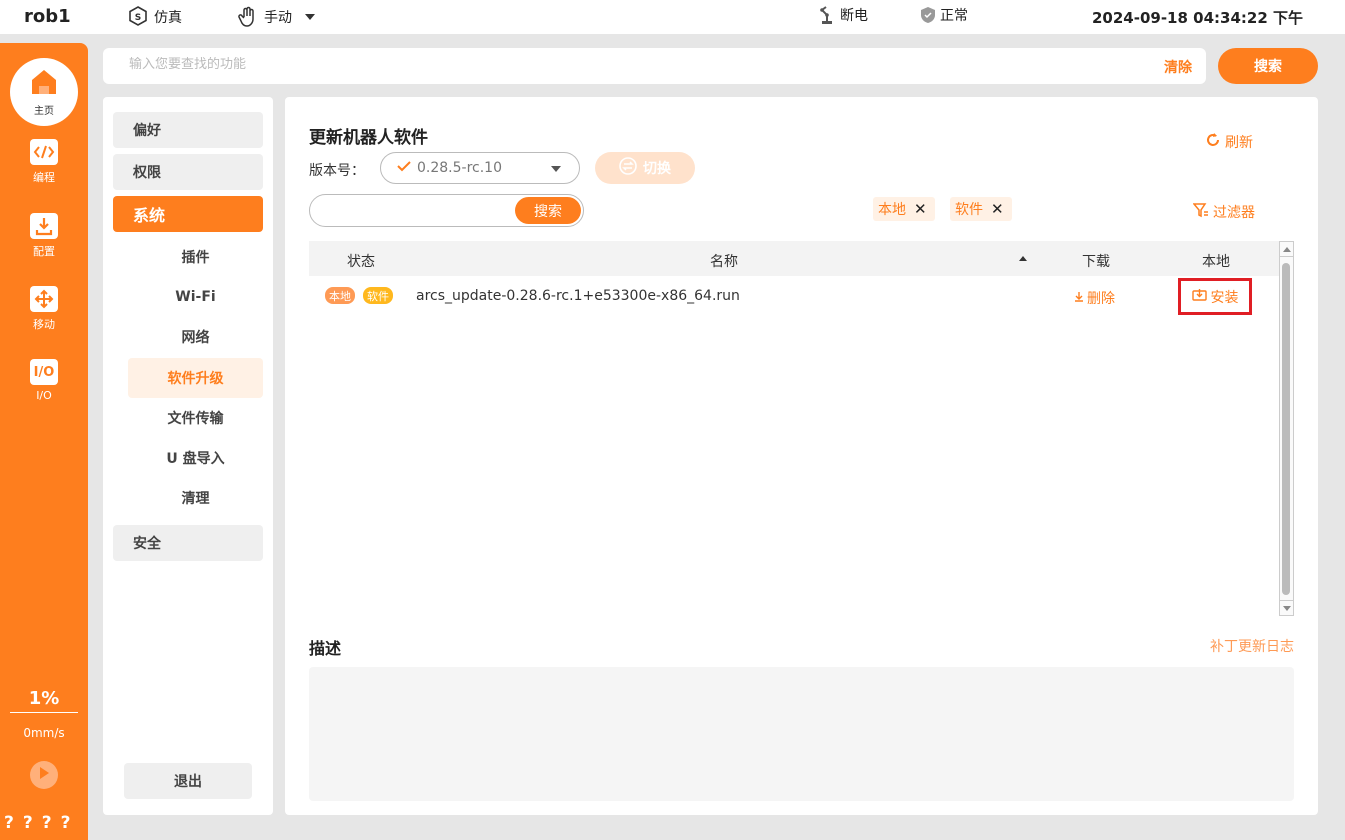 The width and height of the screenshot is (1345, 840). Describe the element at coordinates (44, 441) in the screenshot. I see `left-rail: 主页 编程 配置 移动 I/O I/O 1% 0mm/s ? ? ? ?` at that location.